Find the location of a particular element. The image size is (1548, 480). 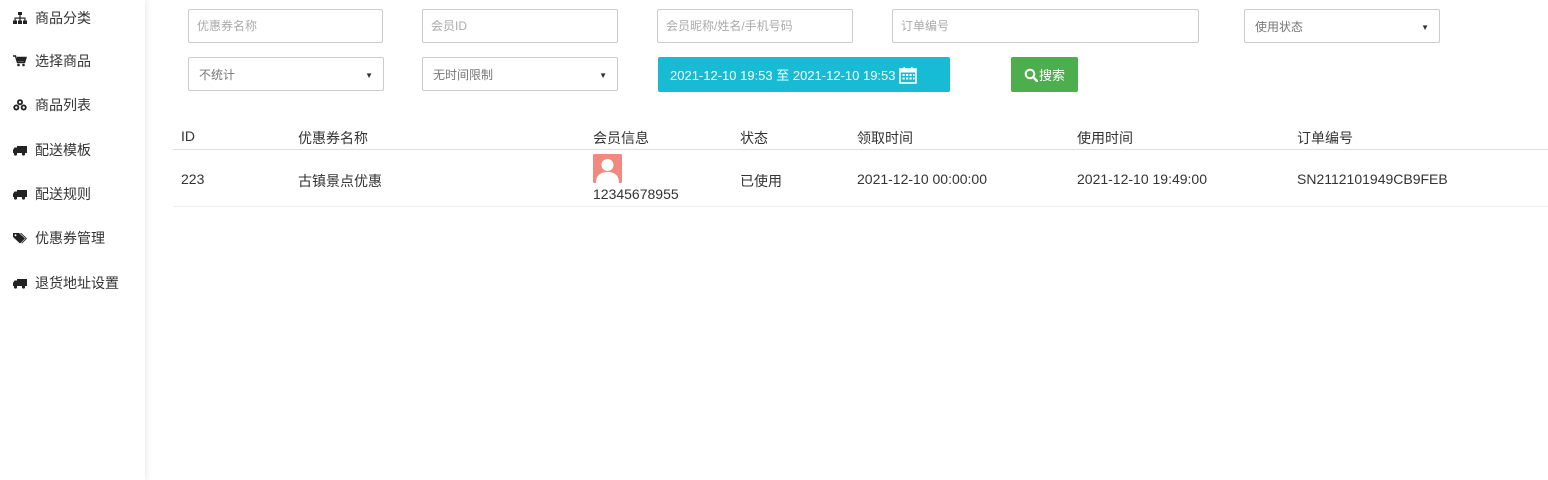

column-header-receive-time: 领取时间 is located at coordinates (885, 138).